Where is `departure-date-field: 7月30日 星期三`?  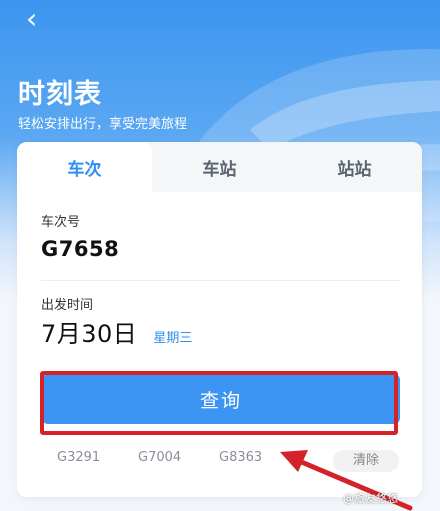 departure-date-field: 7月30日 星期三 is located at coordinates (116, 331).